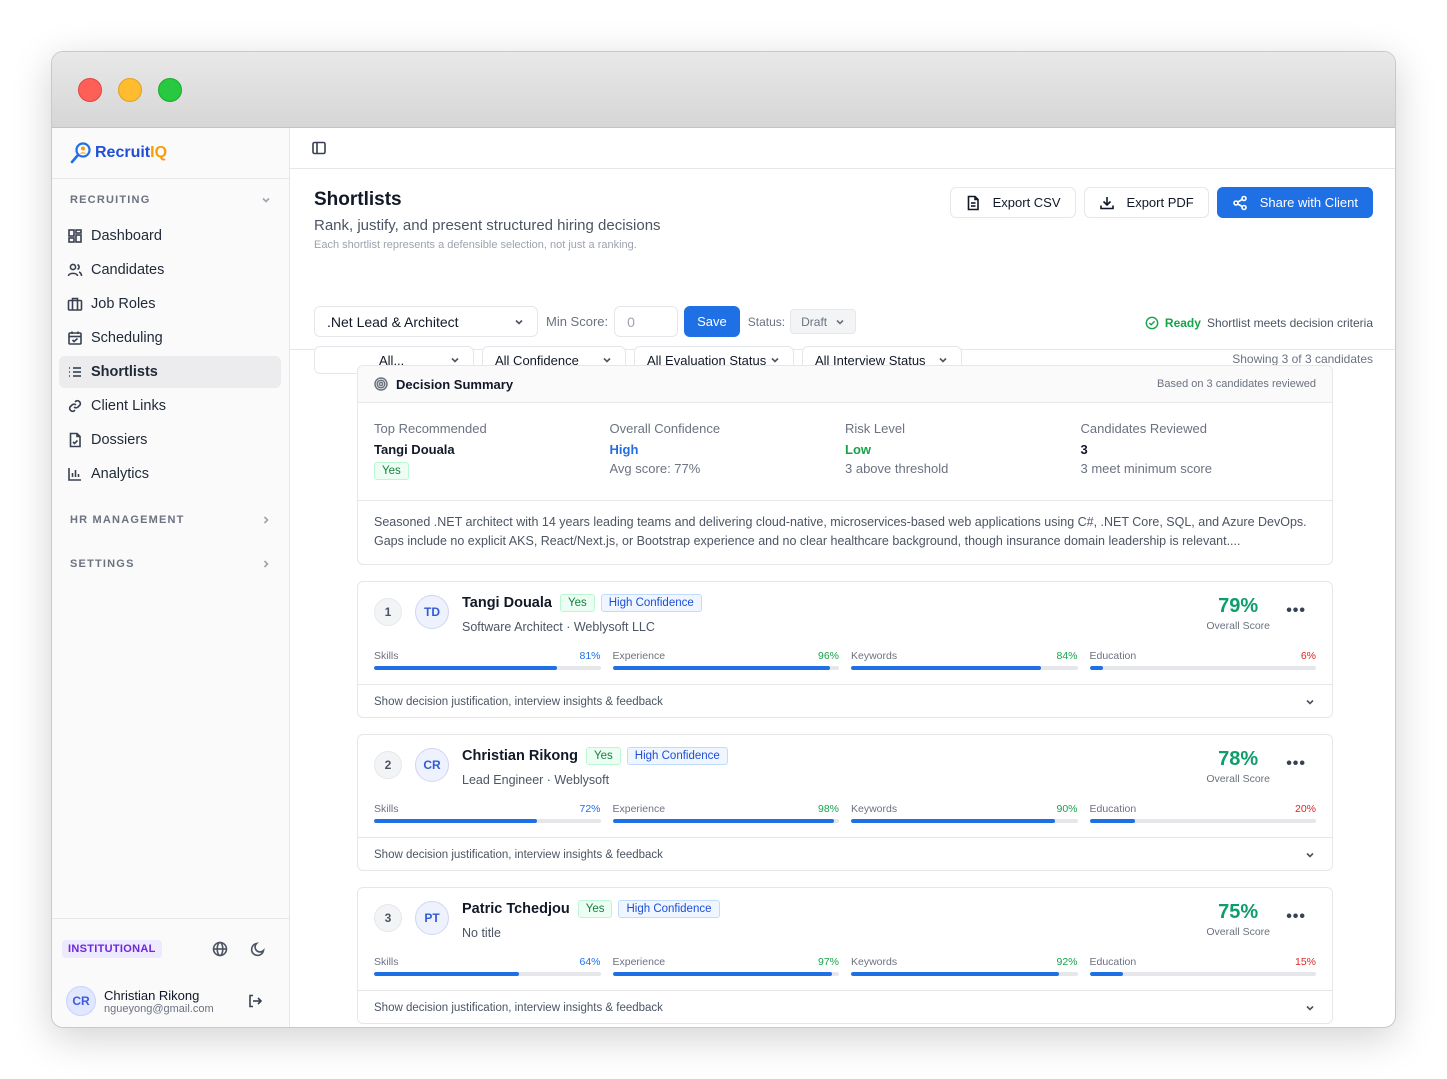  Describe the element at coordinates (75, 406) in the screenshot. I see `link-icon` at that location.